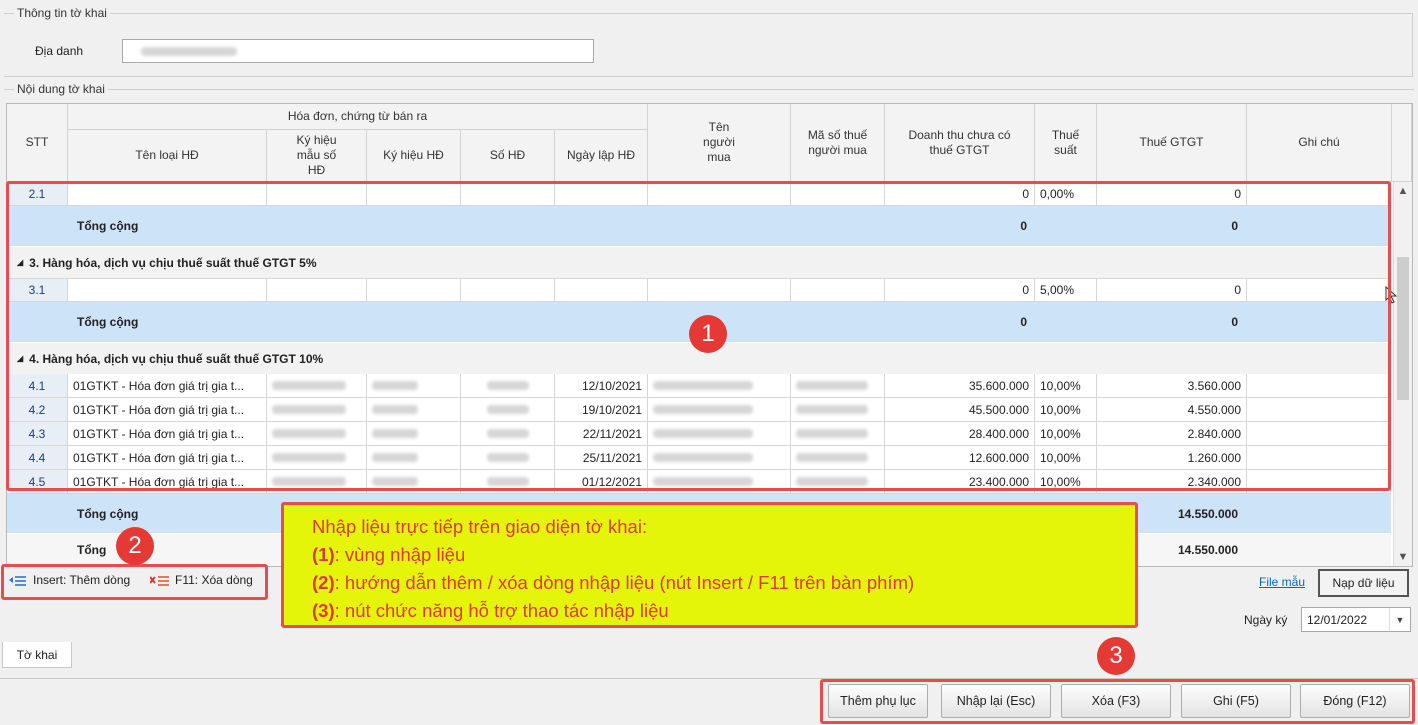 The height and width of the screenshot is (725, 1418). I want to click on file-mau-link: File mẫu, so click(1282, 582).